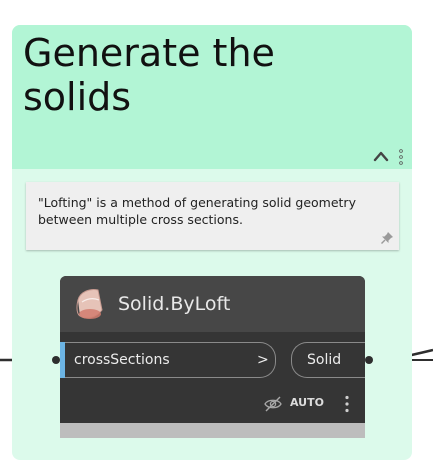 This screenshot has width=433, height=473. What do you see at coordinates (387, 238) in the screenshot?
I see `pin-icon` at bounding box center [387, 238].